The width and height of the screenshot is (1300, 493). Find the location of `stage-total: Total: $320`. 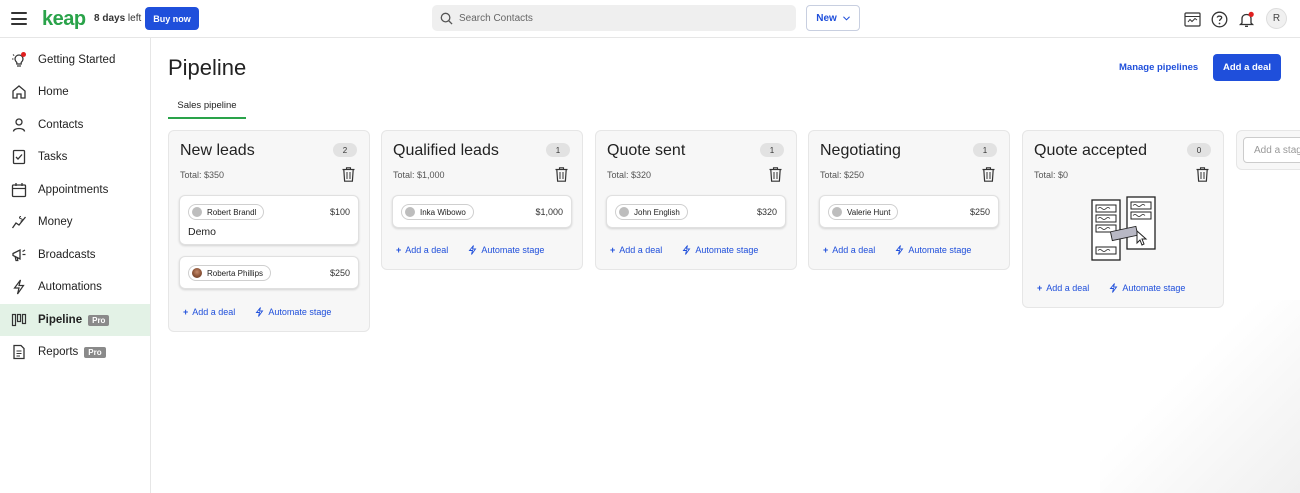

stage-total: Total: $320 is located at coordinates (629, 175).